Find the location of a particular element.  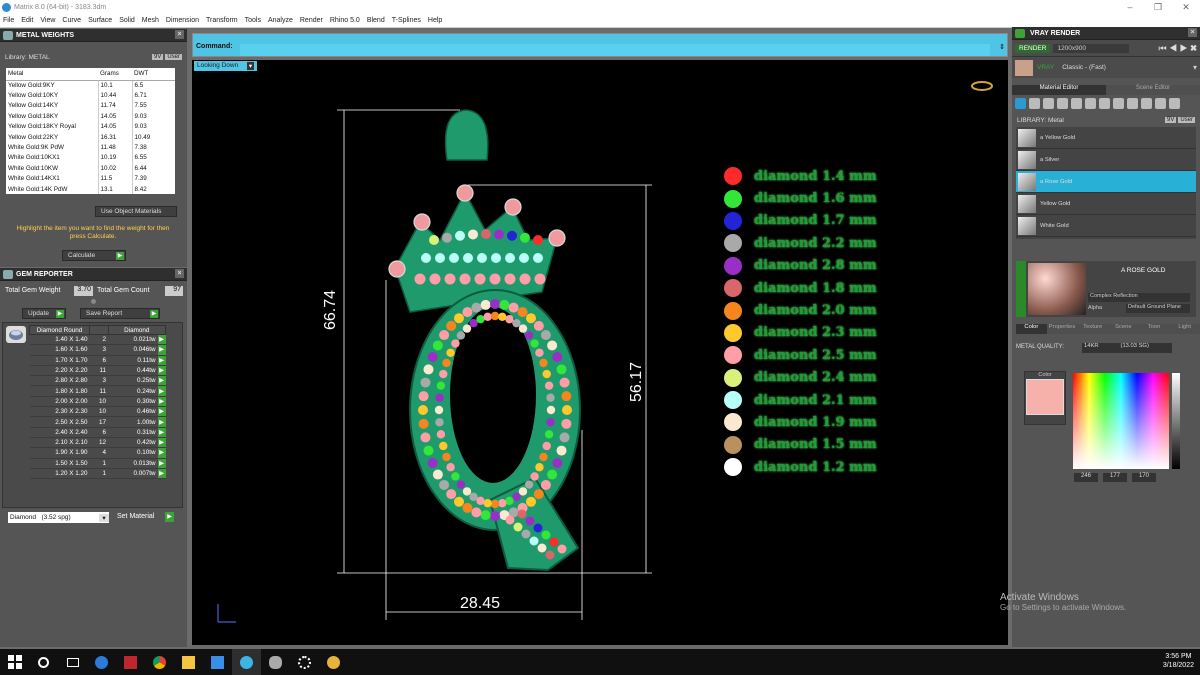

chevron-down-icon: ▾ is located at coordinates (1195, 67).